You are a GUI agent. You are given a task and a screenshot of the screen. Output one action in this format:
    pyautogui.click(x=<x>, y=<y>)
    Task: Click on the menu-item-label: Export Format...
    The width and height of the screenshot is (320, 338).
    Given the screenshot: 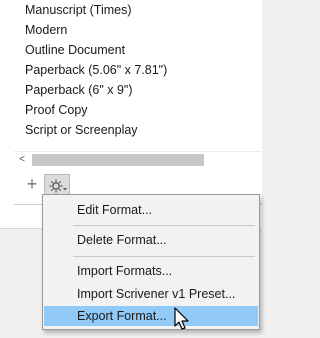 What is the action you would take?
    pyautogui.click(x=122, y=316)
    